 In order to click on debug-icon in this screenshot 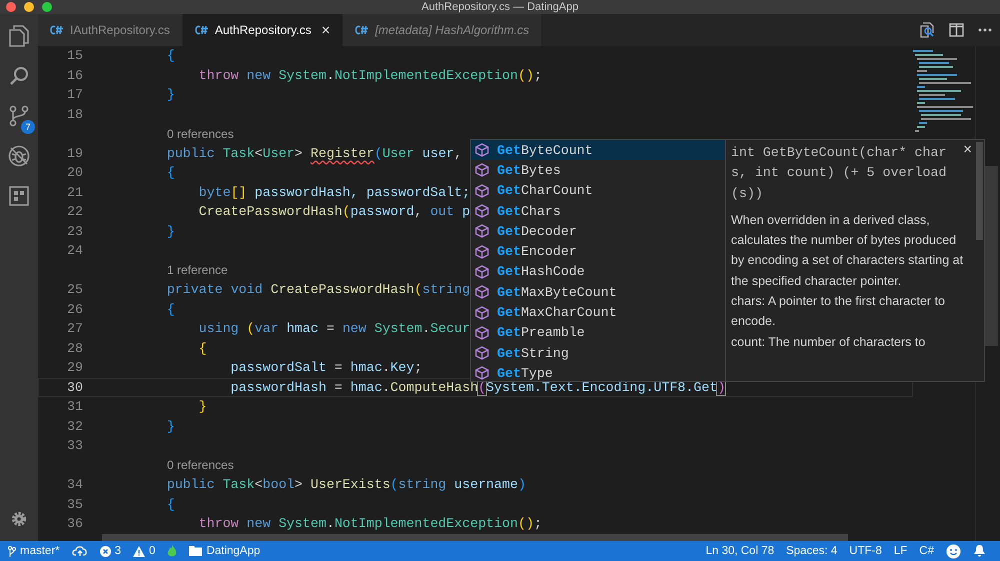, I will do `click(19, 156)`.